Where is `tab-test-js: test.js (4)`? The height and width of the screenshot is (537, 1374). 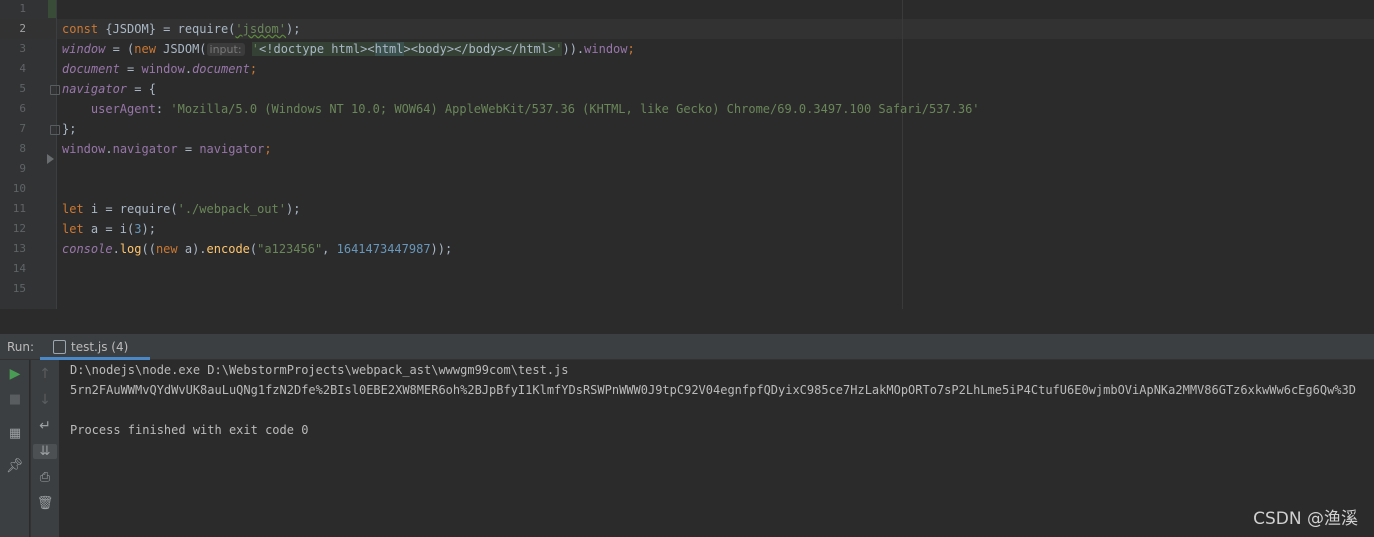 tab-test-js: test.js (4) is located at coordinates (95, 347).